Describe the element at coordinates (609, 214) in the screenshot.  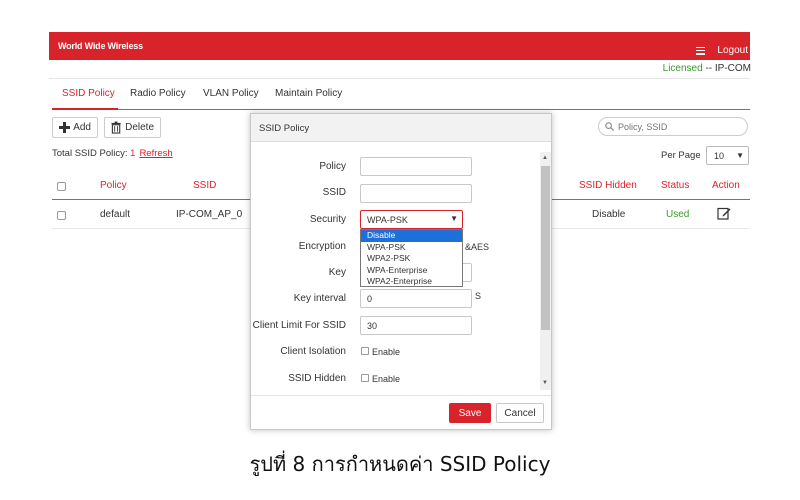
I see `cell-ssid-hidden: Disable` at that location.